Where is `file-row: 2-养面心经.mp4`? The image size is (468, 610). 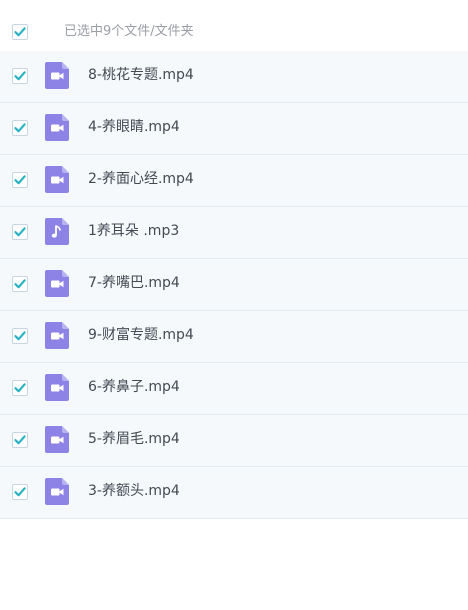 file-row: 2-养面心经.mp4 is located at coordinates (234, 181).